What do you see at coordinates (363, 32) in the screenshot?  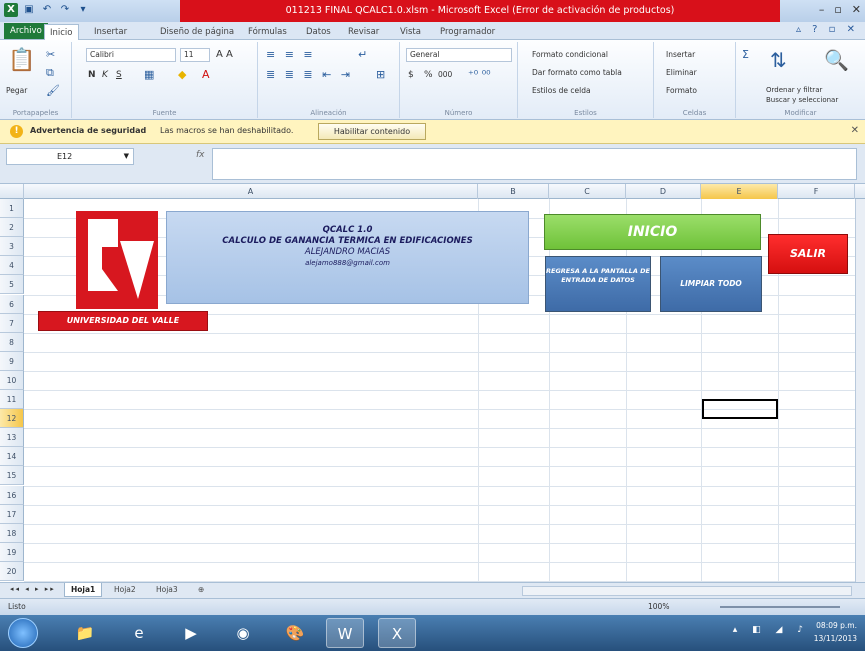 I see `tab-revisar: Revisar` at bounding box center [363, 32].